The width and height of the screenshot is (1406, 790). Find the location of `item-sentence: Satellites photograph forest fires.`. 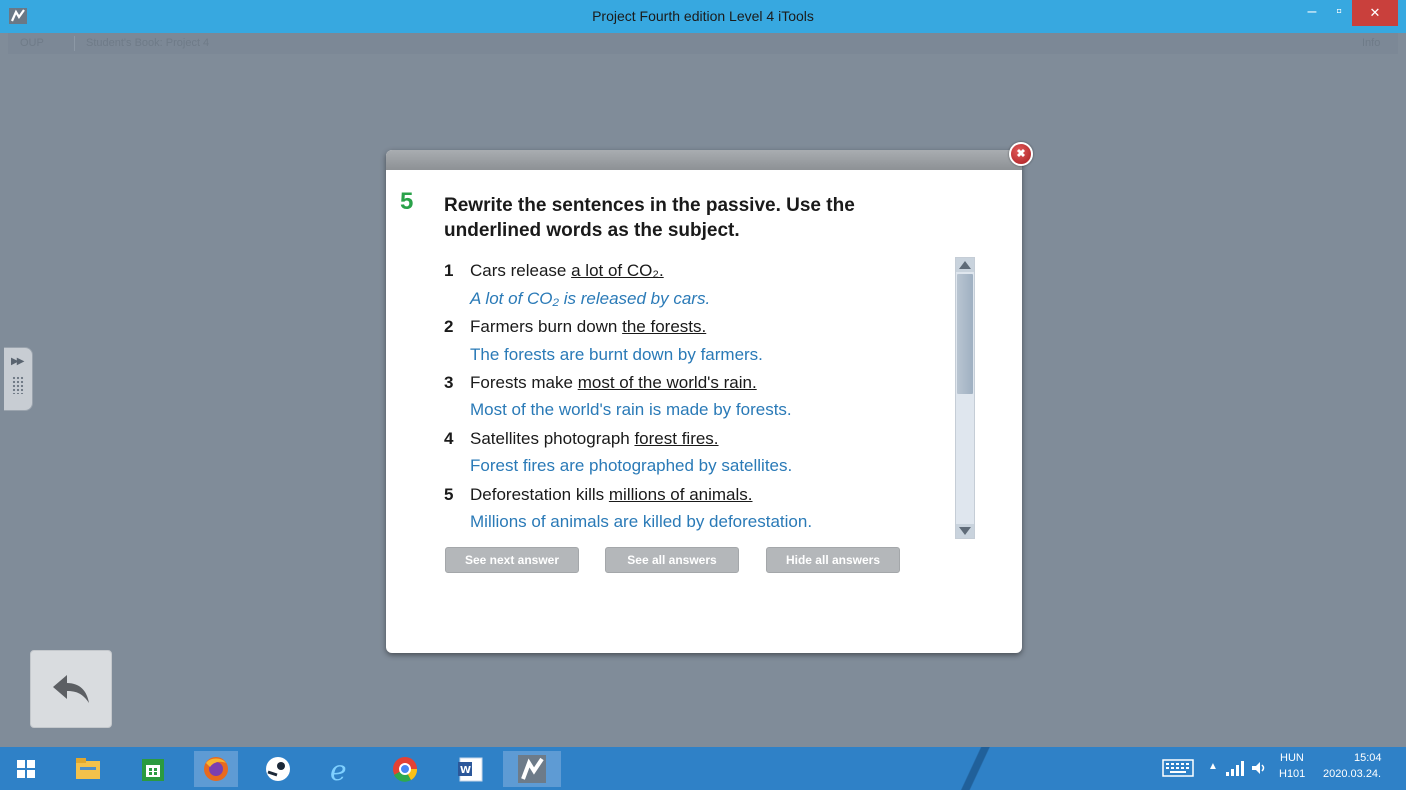

item-sentence: Satellites photograph forest fires. is located at coordinates (594, 439).